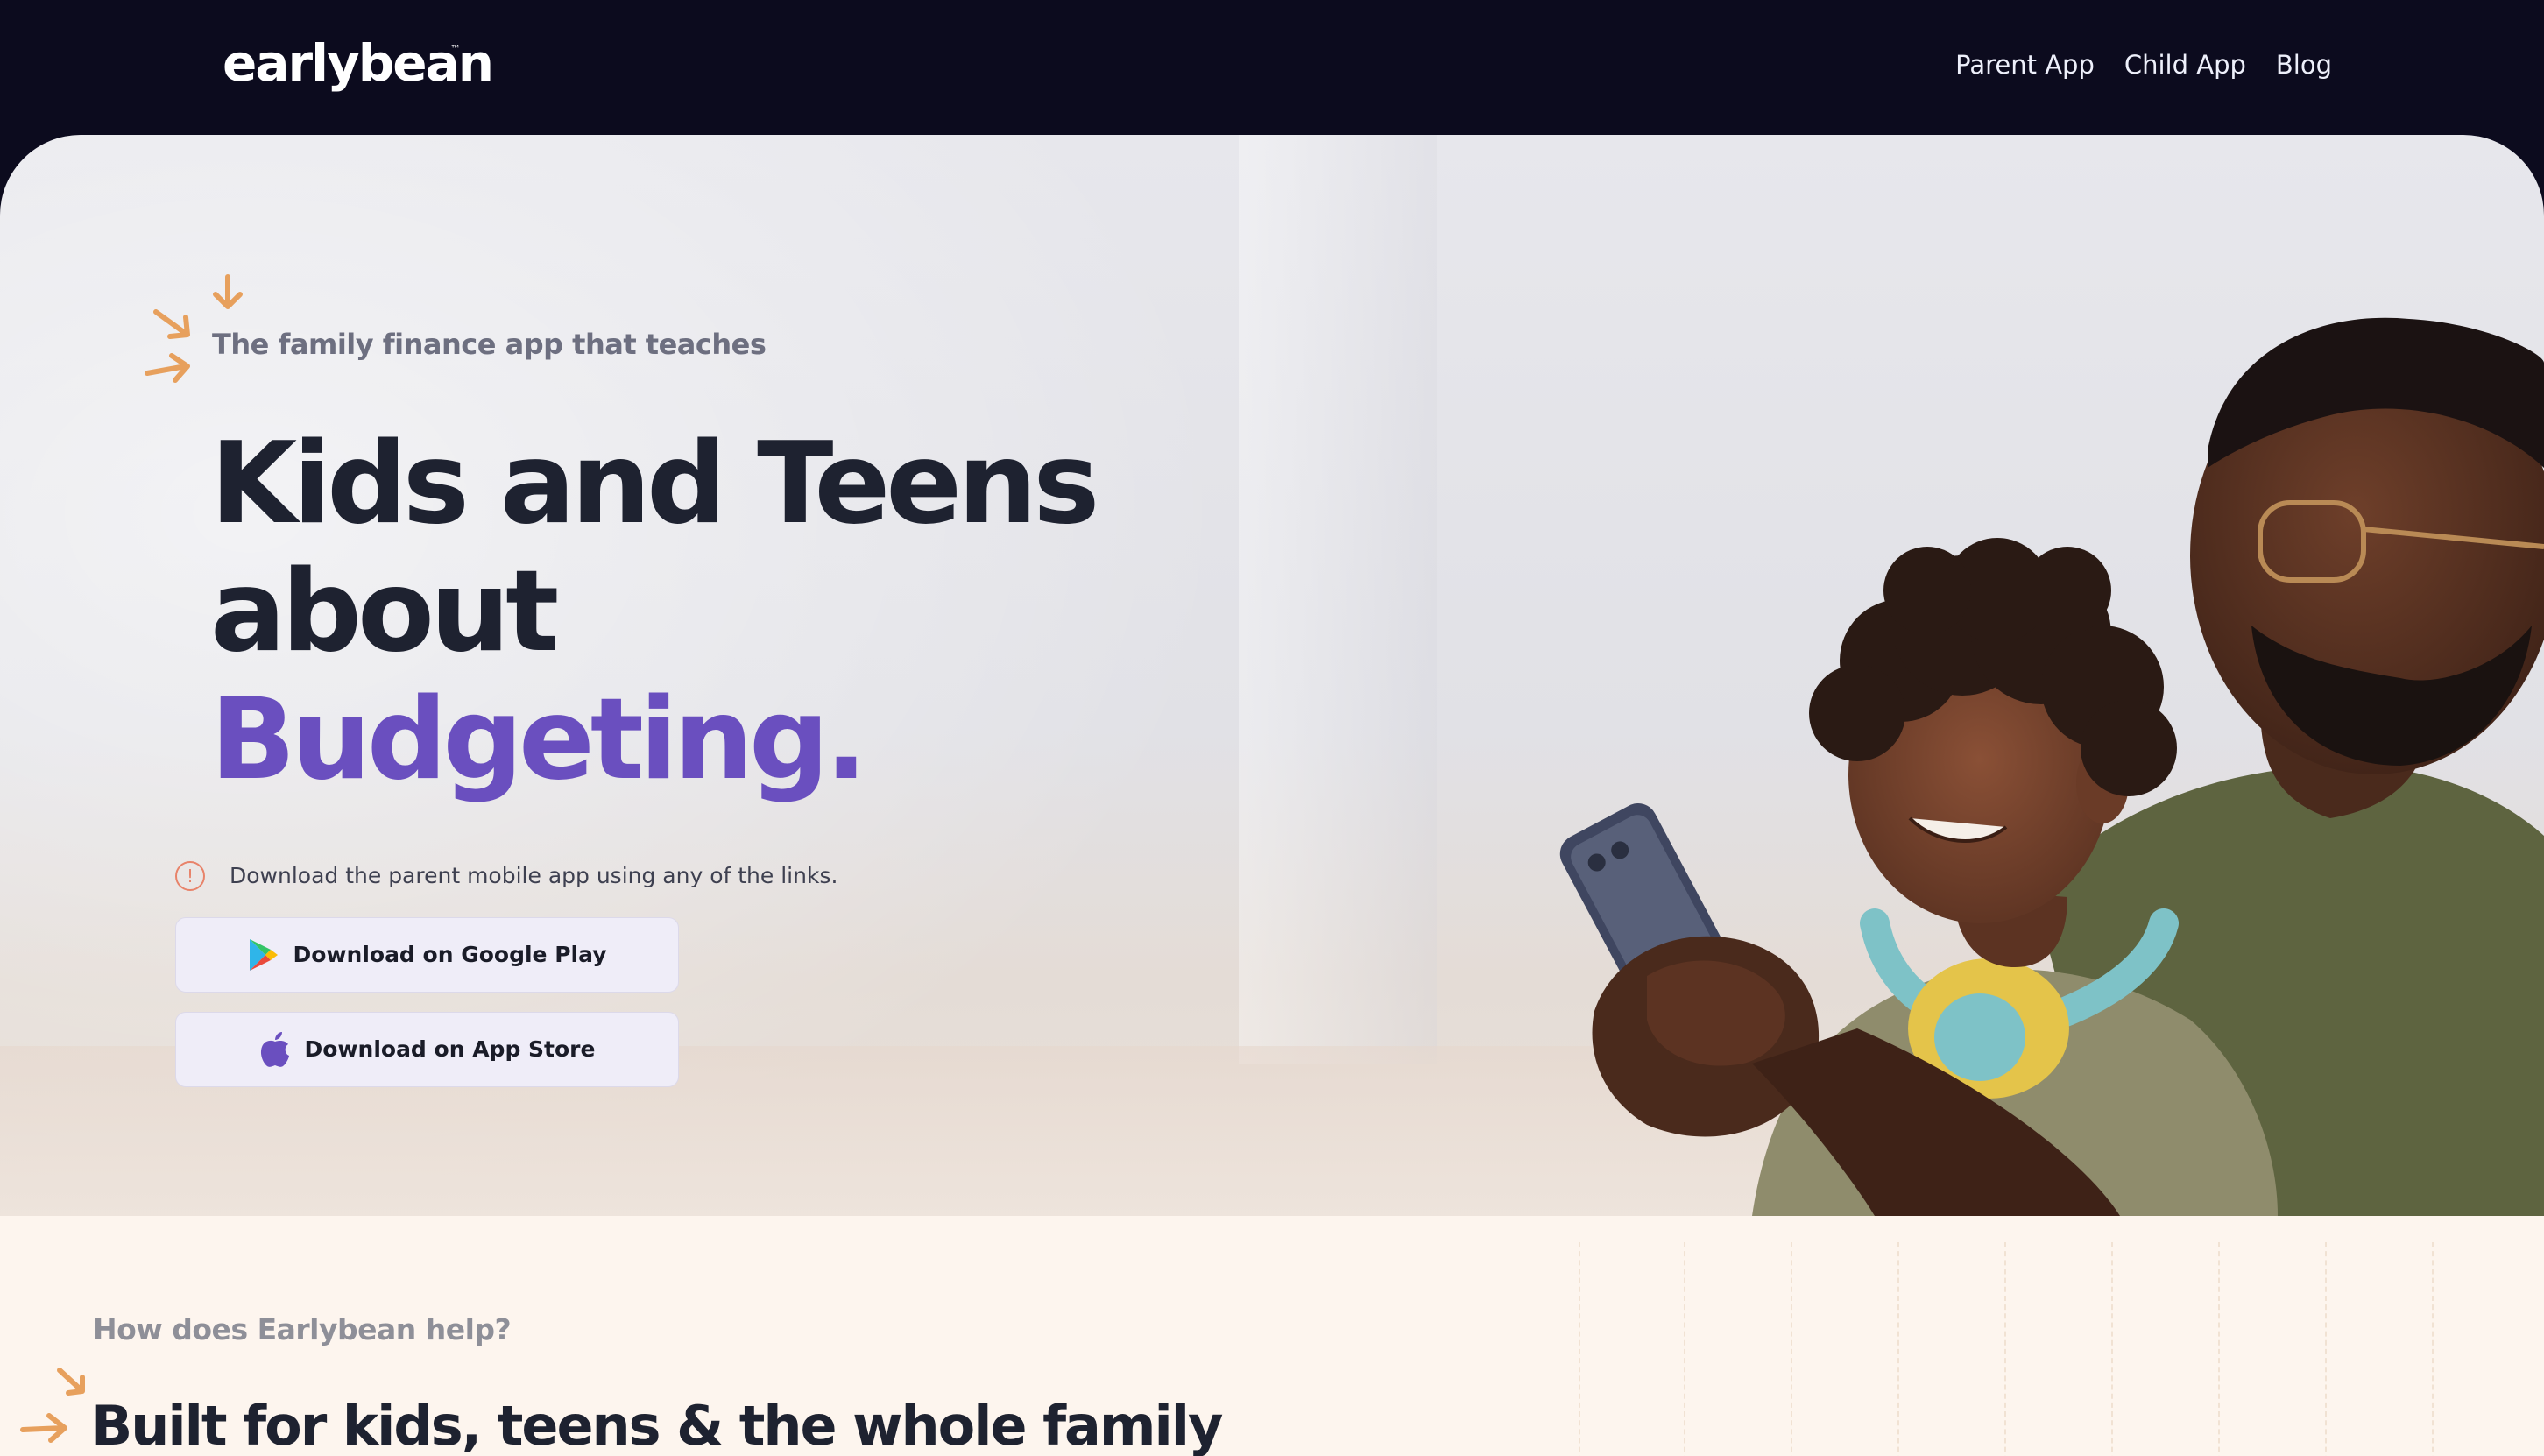 This screenshot has height=1456, width=2544. I want to click on headline-line-3-accent: Budgeting., so click(538, 740).